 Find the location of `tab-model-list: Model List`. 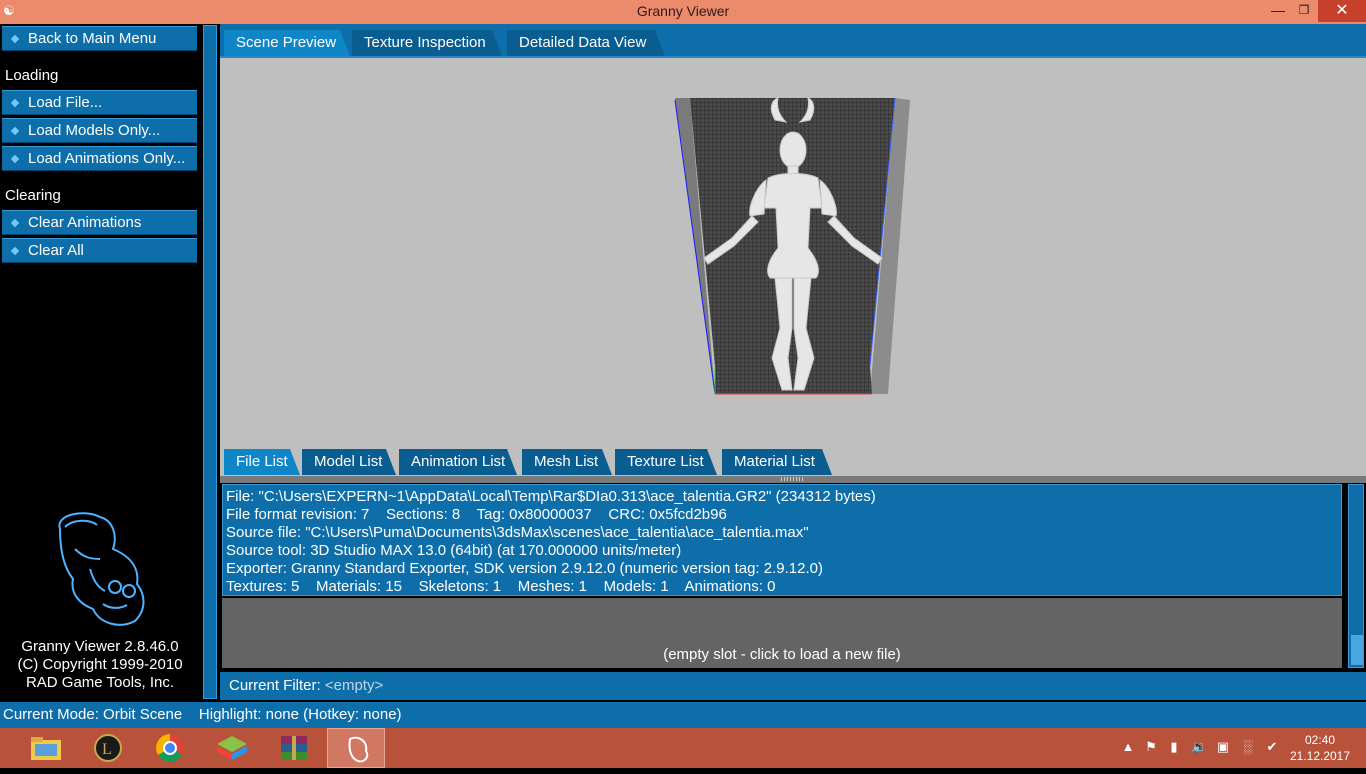

tab-model-list: Model List is located at coordinates (349, 462).